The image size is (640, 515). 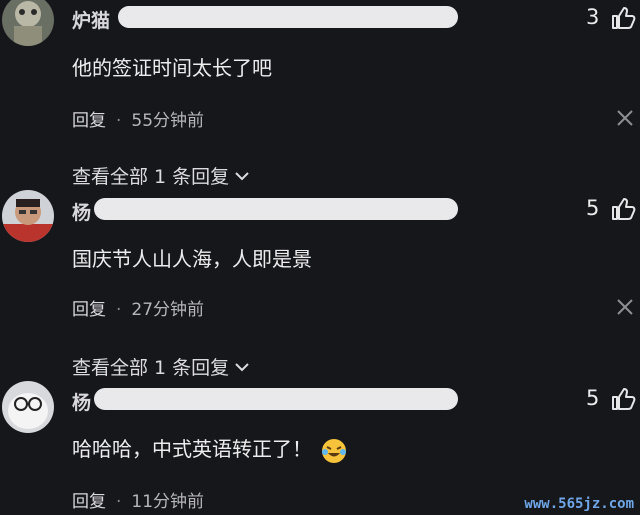 I want to click on comment-meta: 回复 · 27分钟前, so click(x=138, y=307).